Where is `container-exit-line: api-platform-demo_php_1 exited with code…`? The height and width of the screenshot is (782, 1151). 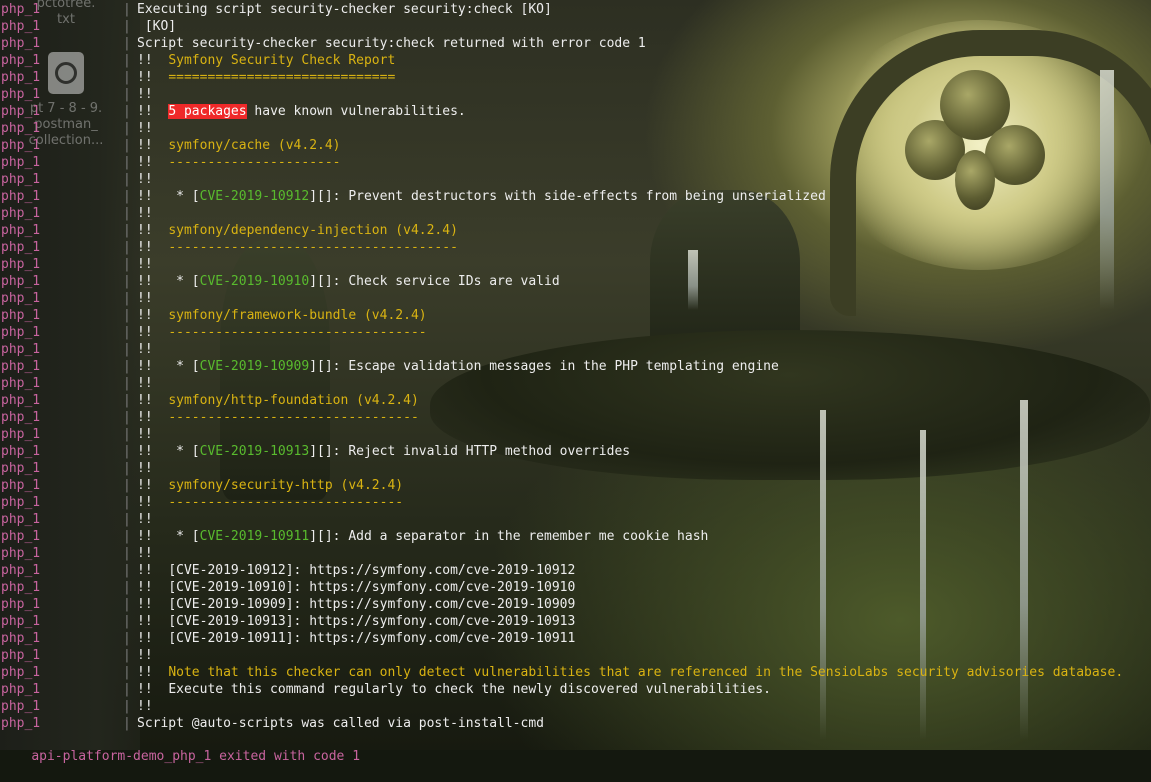
container-exit-line: api-platform-demo_php_1 exited with code… is located at coordinates (180, 747).